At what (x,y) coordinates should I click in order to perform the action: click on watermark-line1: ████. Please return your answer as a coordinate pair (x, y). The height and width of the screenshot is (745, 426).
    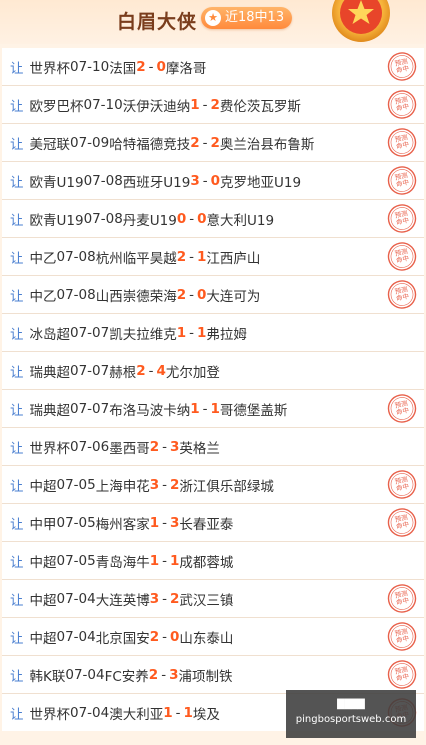
    Looking at the image, I should click on (351, 705).